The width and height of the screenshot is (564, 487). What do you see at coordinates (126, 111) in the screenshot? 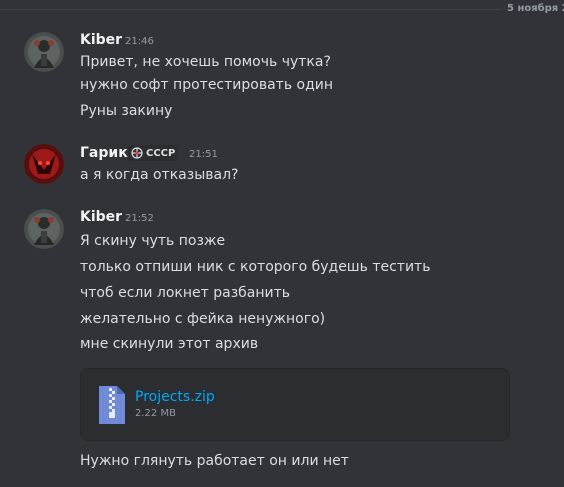
I see `message-text: Руны закину` at bounding box center [126, 111].